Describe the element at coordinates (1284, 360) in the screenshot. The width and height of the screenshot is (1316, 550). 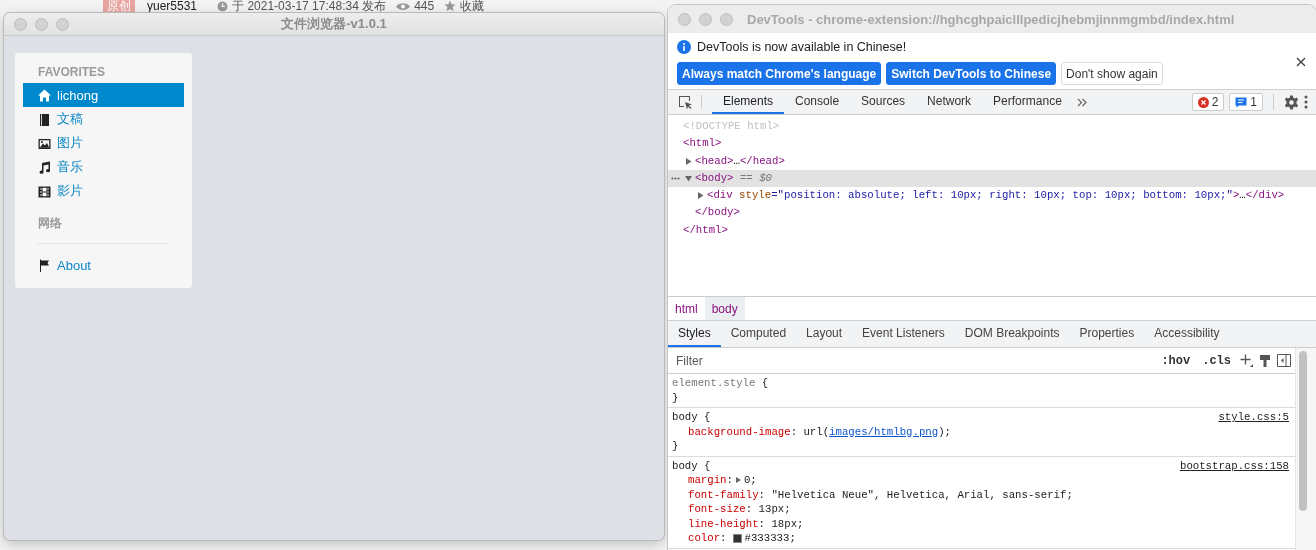
I see `sidebar-toggle-icon` at that location.